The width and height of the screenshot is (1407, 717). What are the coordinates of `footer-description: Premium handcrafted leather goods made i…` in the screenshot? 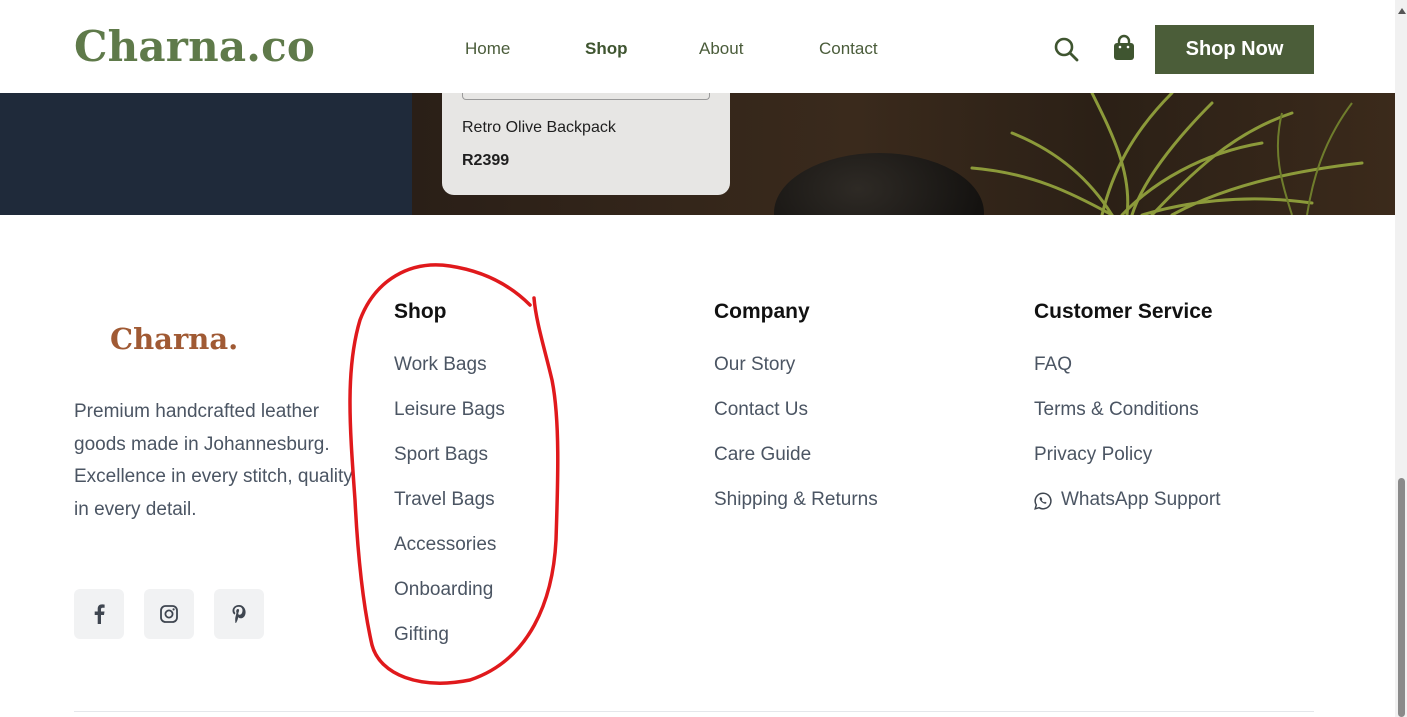 It's located at (213, 460).